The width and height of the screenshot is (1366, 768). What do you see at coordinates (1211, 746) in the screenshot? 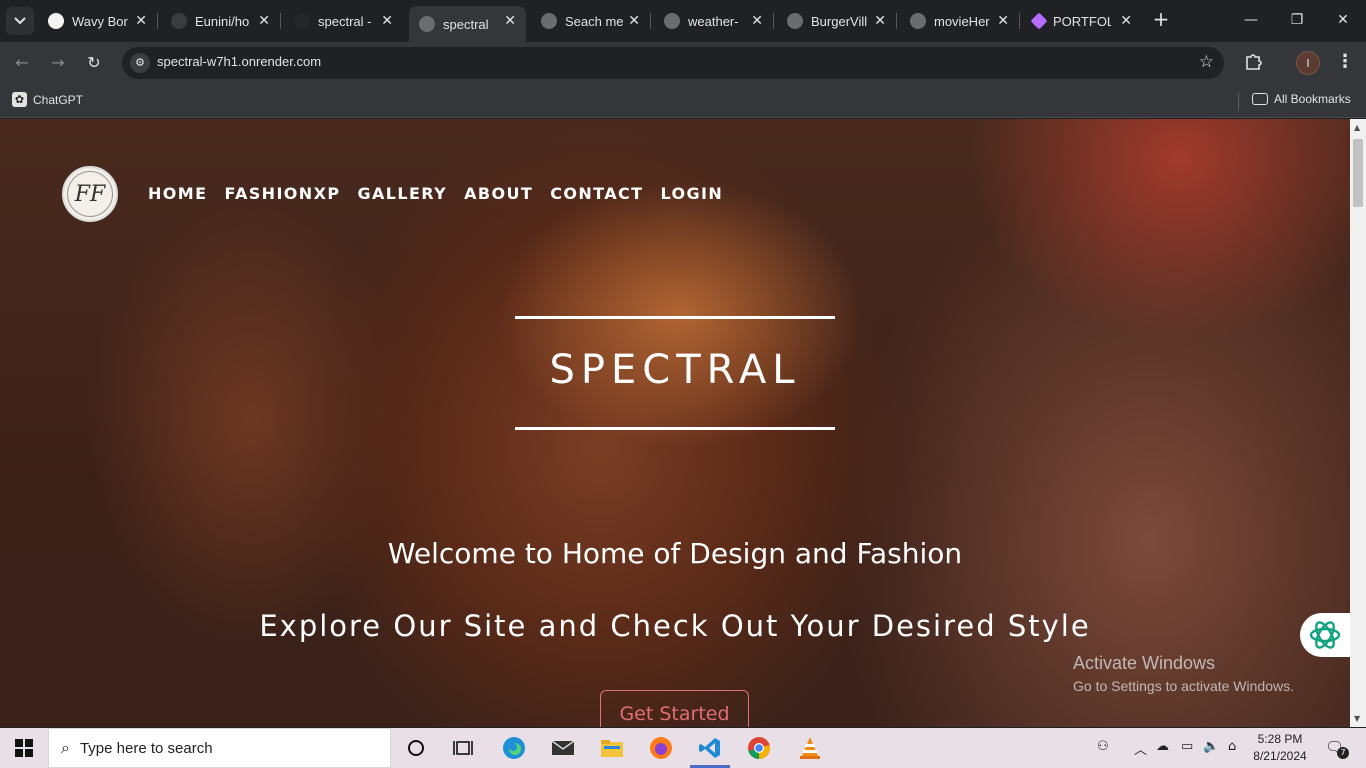
I see `volume-icon: 🔈` at bounding box center [1211, 746].